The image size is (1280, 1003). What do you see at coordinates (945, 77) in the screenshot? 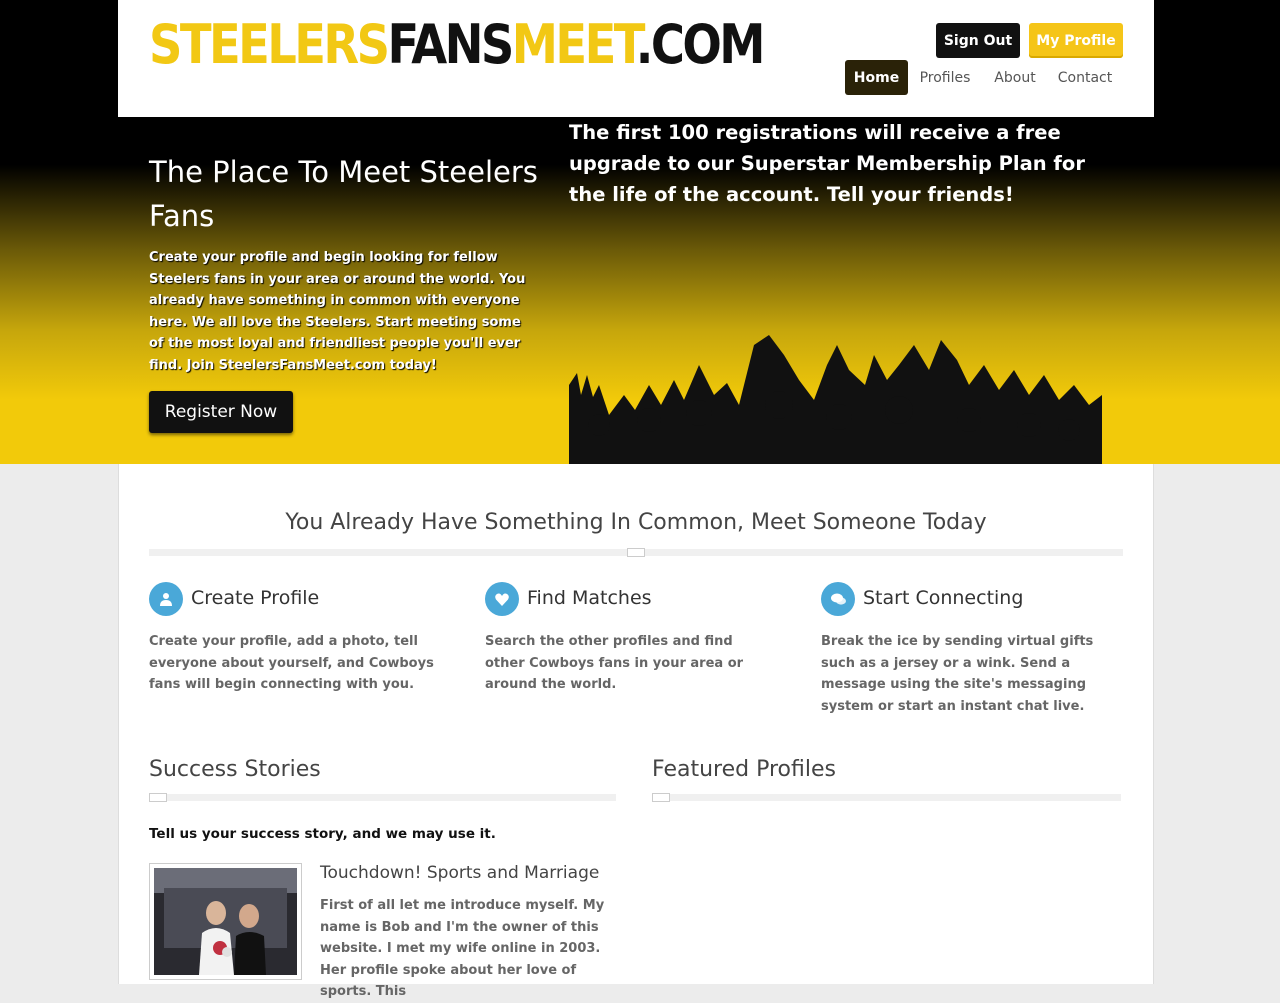
I see `nav-profiles: Profiles` at bounding box center [945, 77].